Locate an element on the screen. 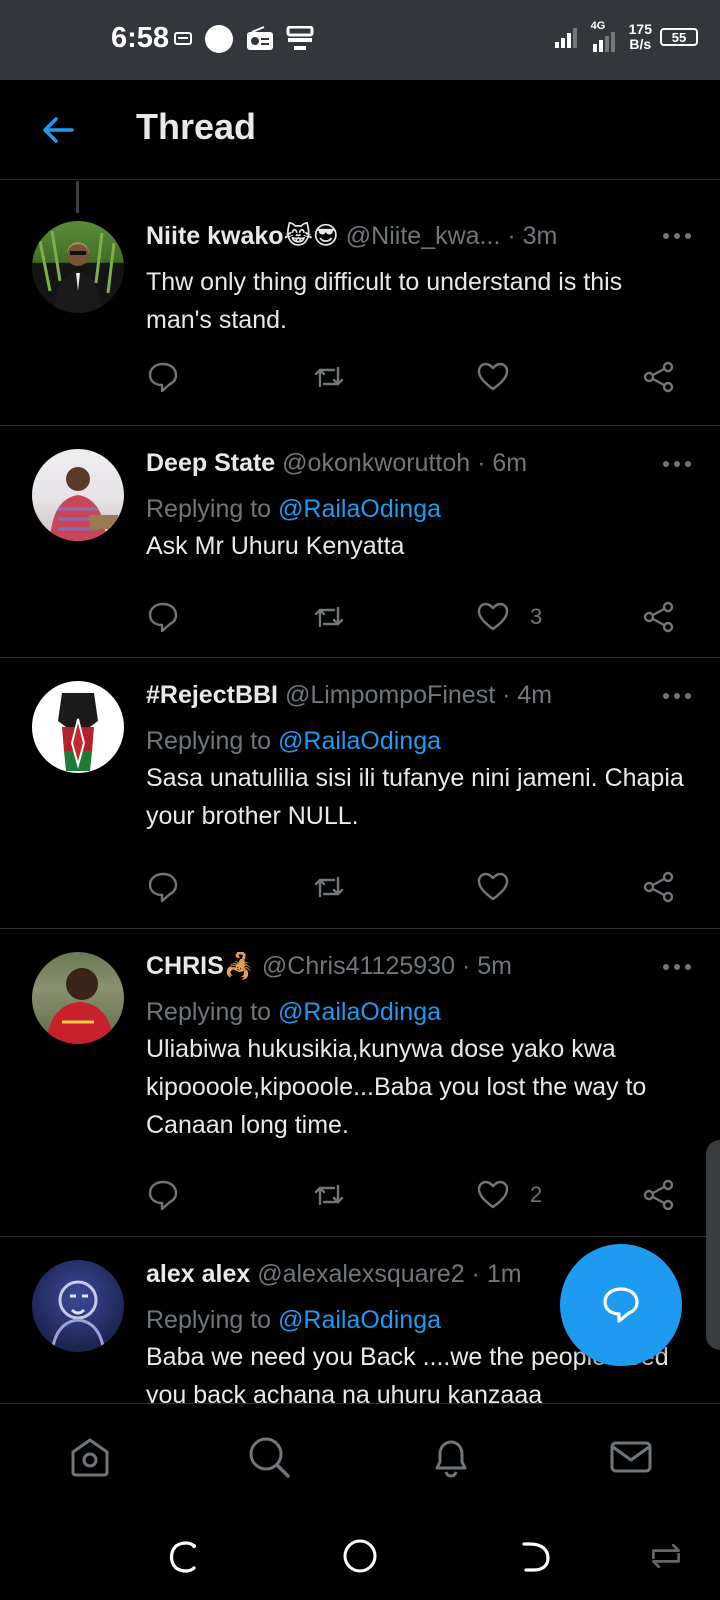 The height and width of the screenshot is (1600, 720). author-name: #RejectBBI is located at coordinates (212, 695).